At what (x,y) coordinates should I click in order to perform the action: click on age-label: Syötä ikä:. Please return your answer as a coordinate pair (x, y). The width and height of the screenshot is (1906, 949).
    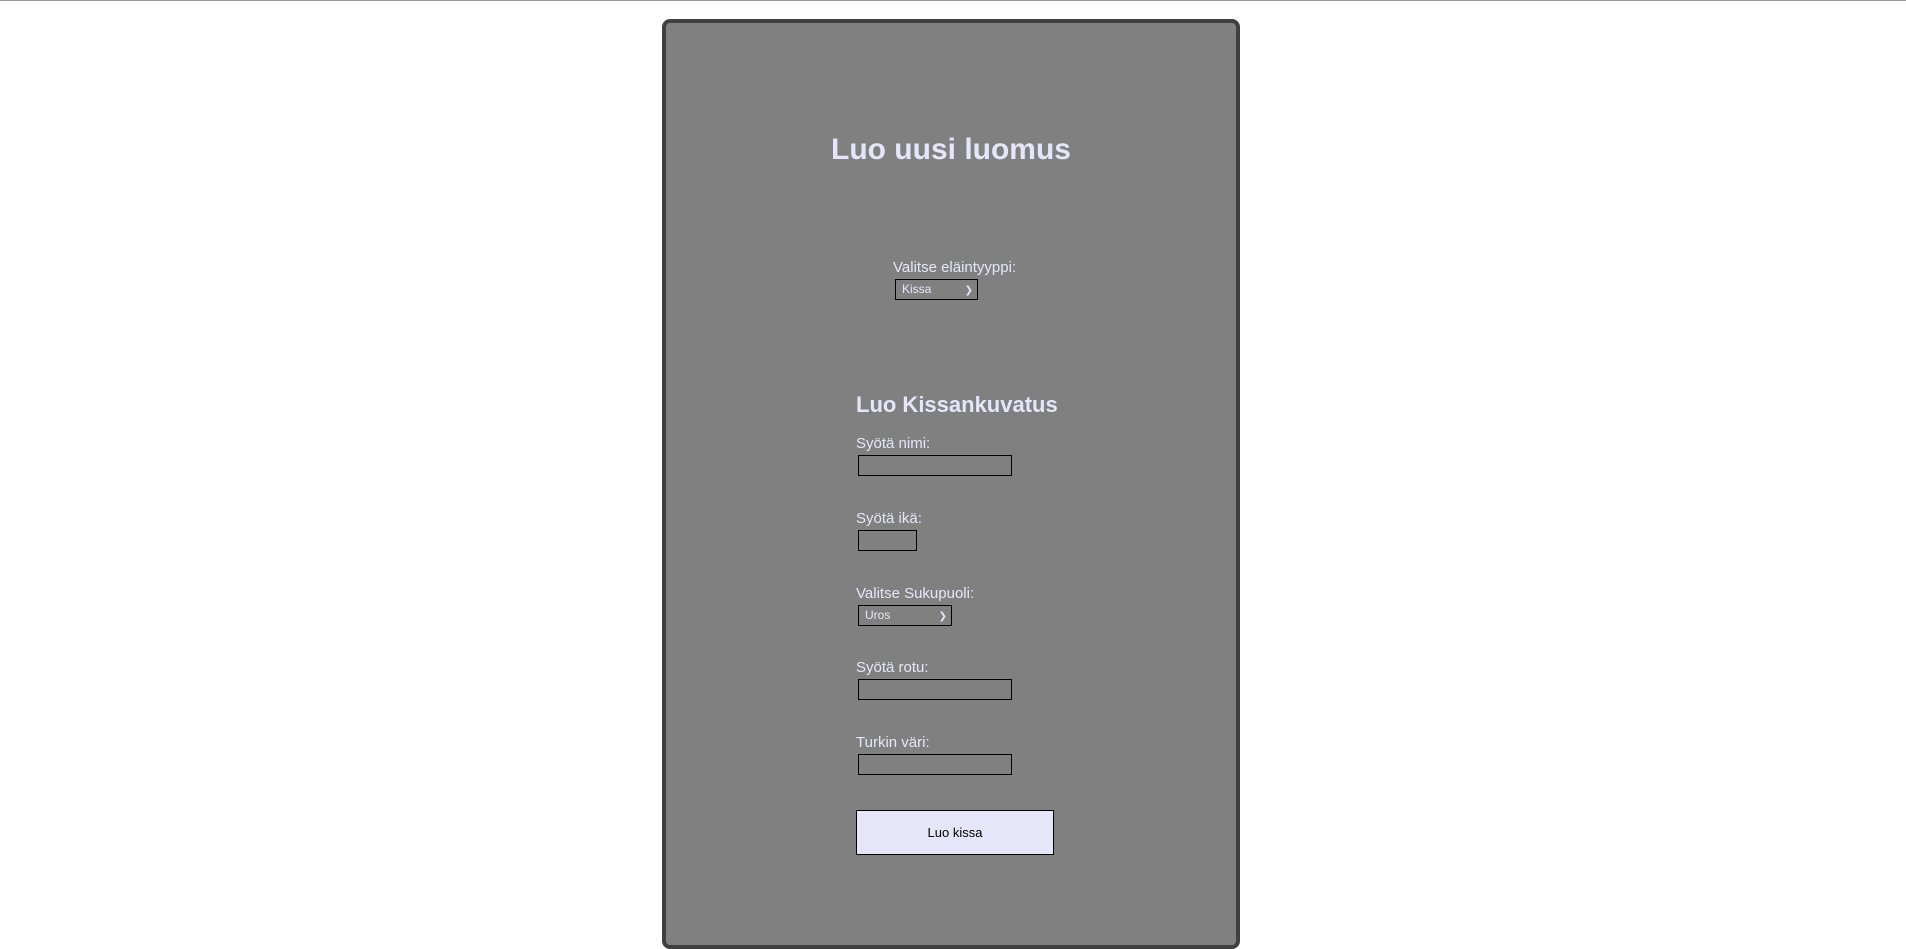
    Looking at the image, I should click on (889, 518).